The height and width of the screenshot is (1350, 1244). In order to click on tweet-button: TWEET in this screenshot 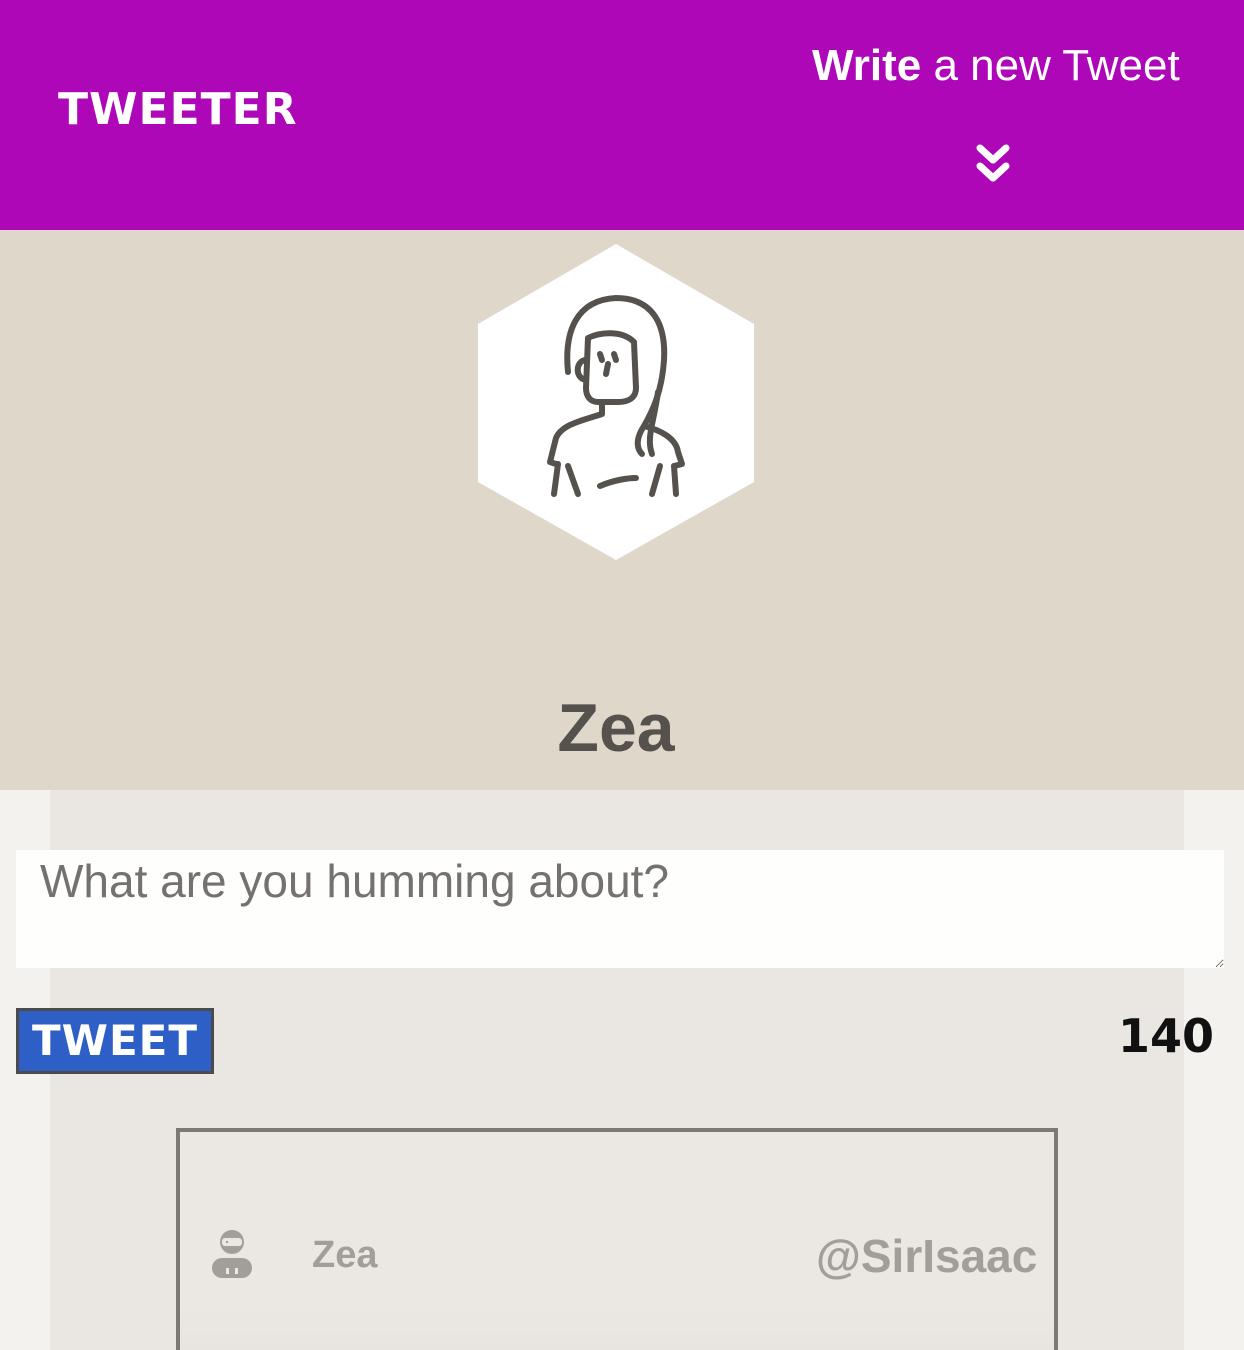, I will do `click(115, 1041)`.